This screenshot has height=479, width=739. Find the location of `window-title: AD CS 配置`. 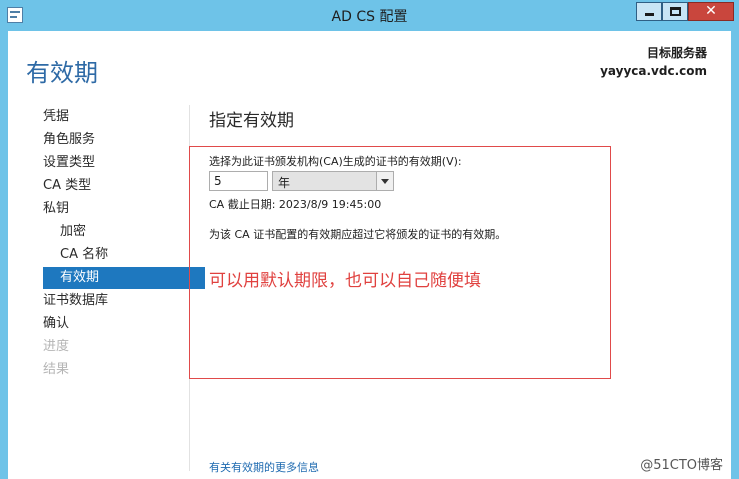

window-title: AD CS 配置 is located at coordinates (369, 17).